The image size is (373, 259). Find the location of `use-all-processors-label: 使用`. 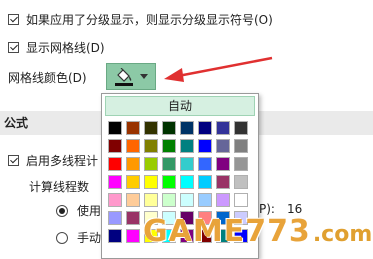

use-all-processors-label: 使用 is located at coordinates (89, 211).